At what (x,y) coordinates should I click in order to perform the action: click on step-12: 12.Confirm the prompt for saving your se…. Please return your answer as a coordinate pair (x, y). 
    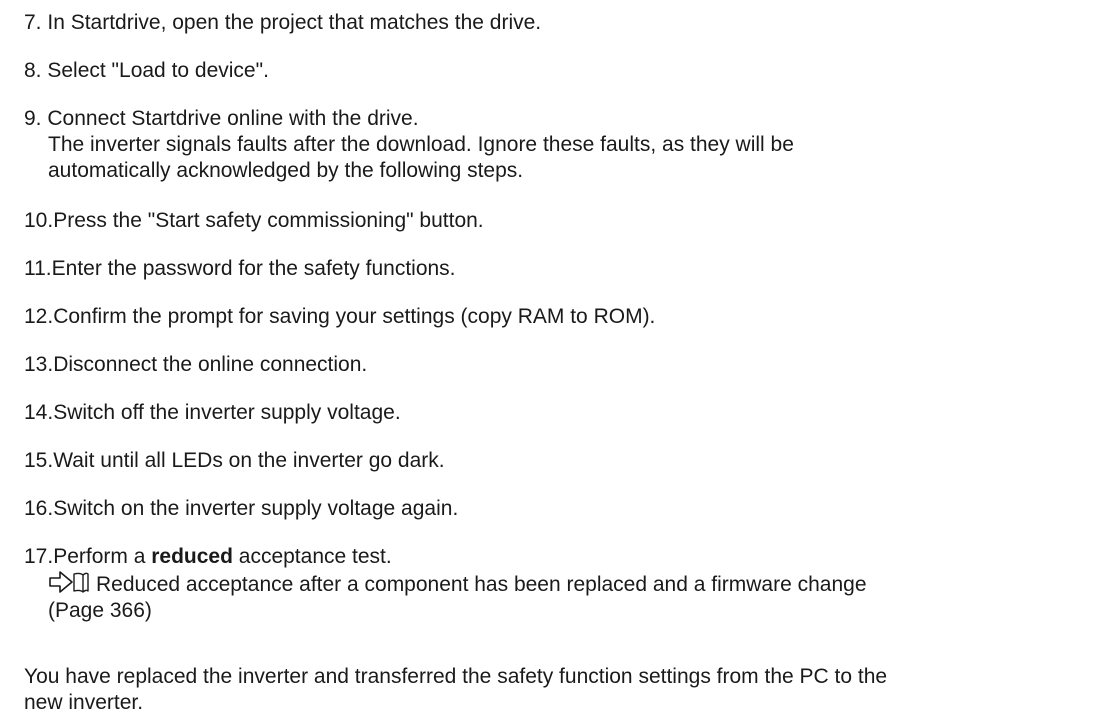
    Looking at the image, I should click on (564, 317).